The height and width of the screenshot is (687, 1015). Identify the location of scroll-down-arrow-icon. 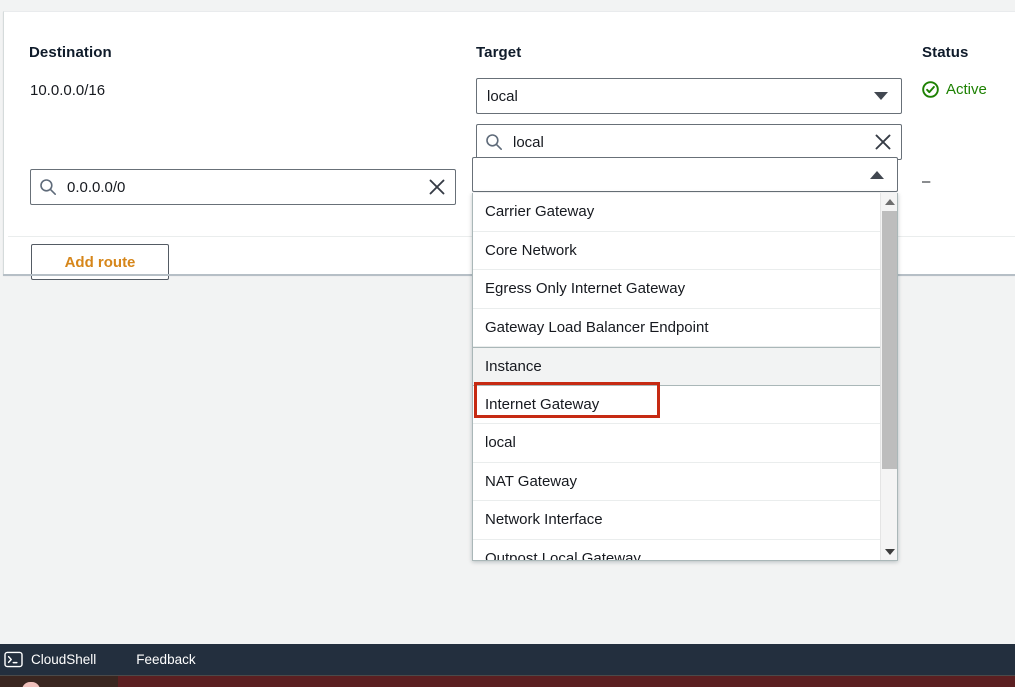
(889, 551).